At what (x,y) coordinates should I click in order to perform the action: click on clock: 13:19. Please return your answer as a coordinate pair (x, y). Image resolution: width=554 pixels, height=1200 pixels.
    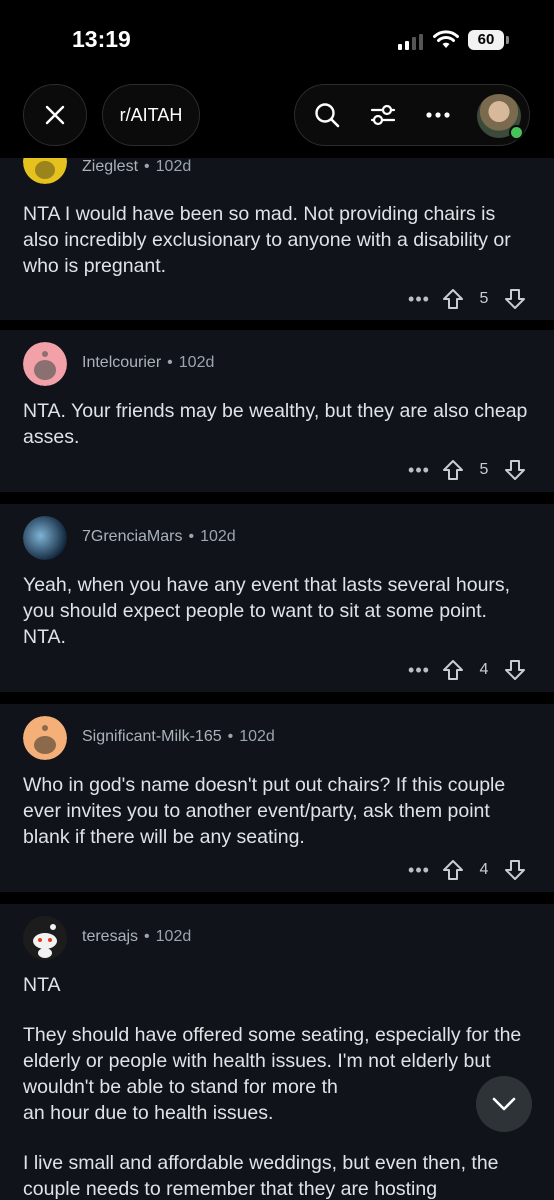
    Looking at the image, I should click on (101, 39).